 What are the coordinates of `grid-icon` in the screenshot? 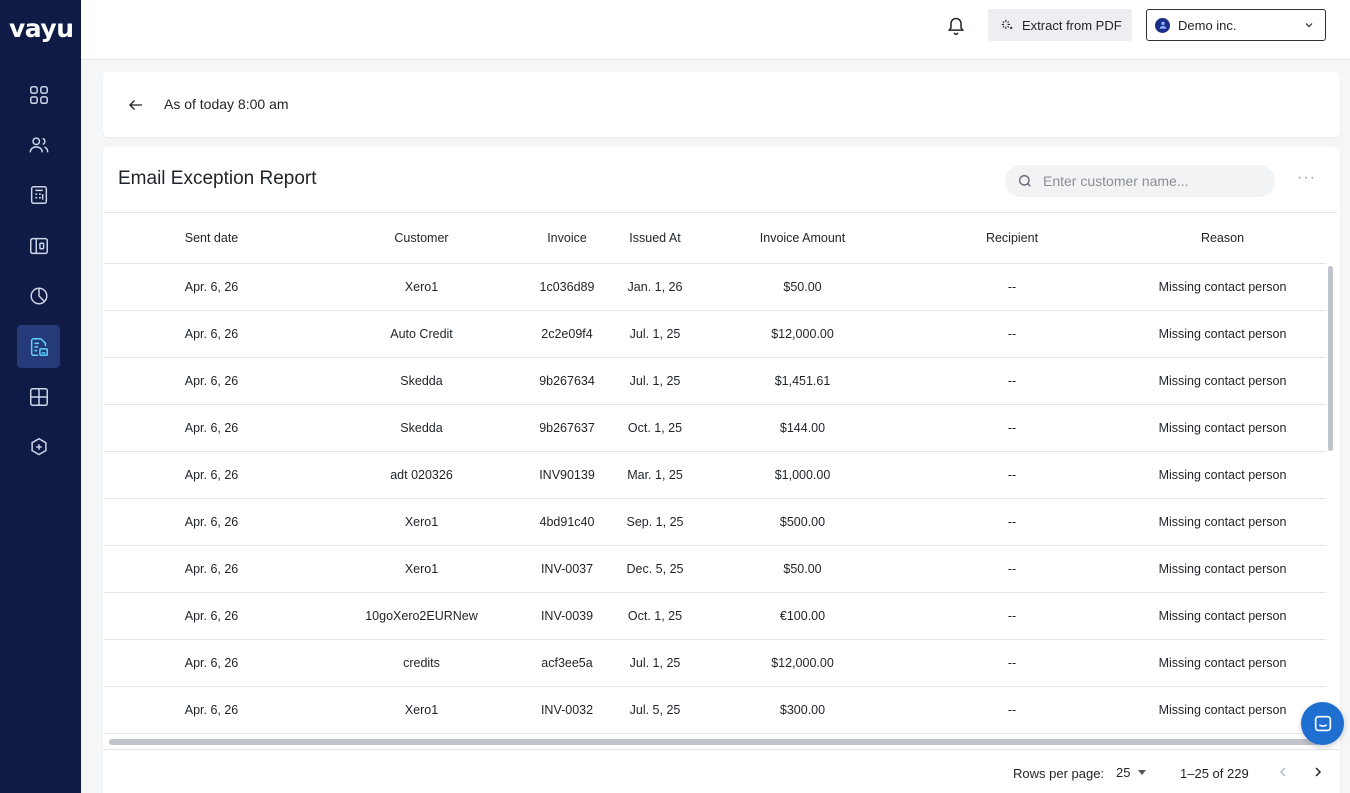 It's located at (38, 94).